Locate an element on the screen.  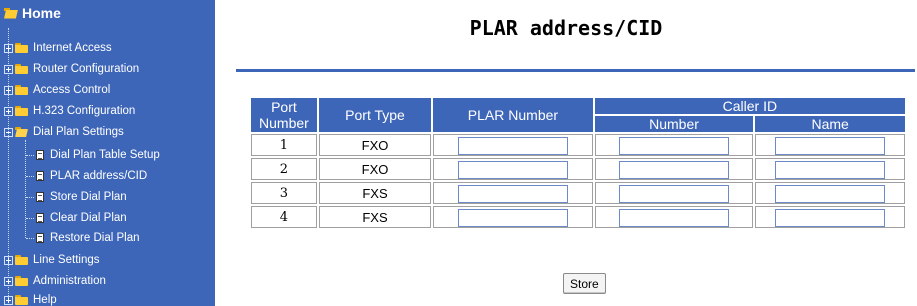
sidebar-item-label: Clear Dial Plan is located at coordinates (88, 218).